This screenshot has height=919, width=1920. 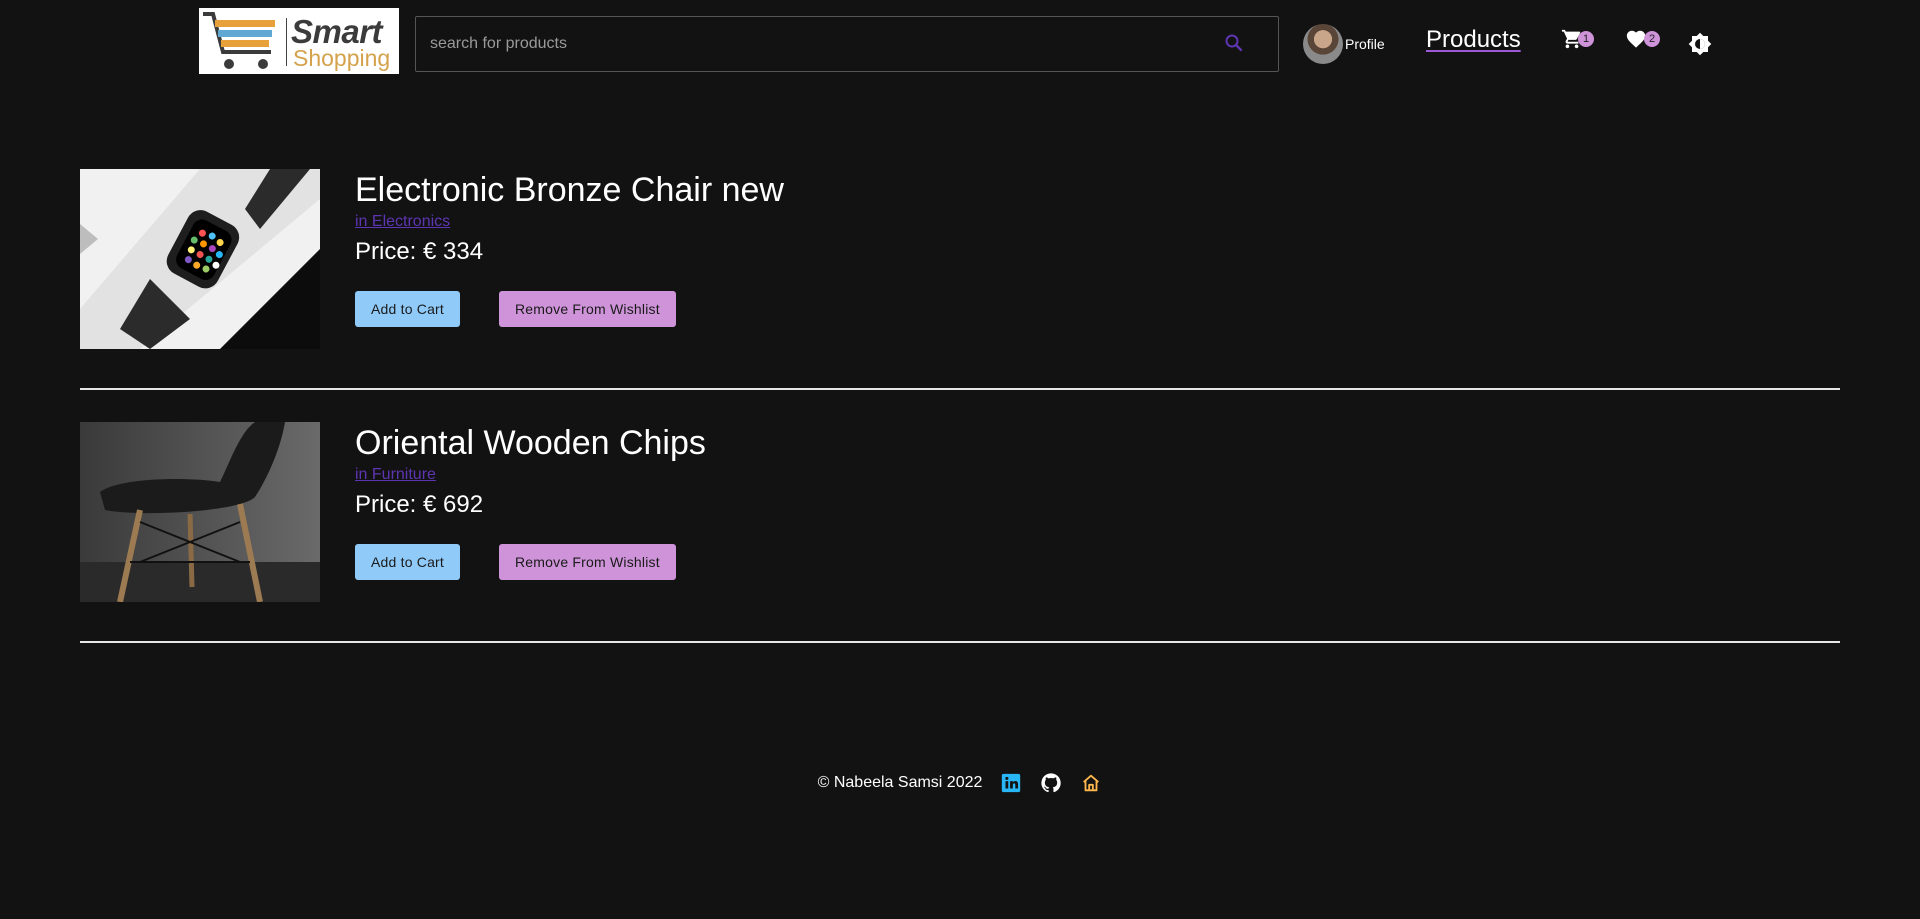 I want to click on search-bar, so click(x=847, y=44).